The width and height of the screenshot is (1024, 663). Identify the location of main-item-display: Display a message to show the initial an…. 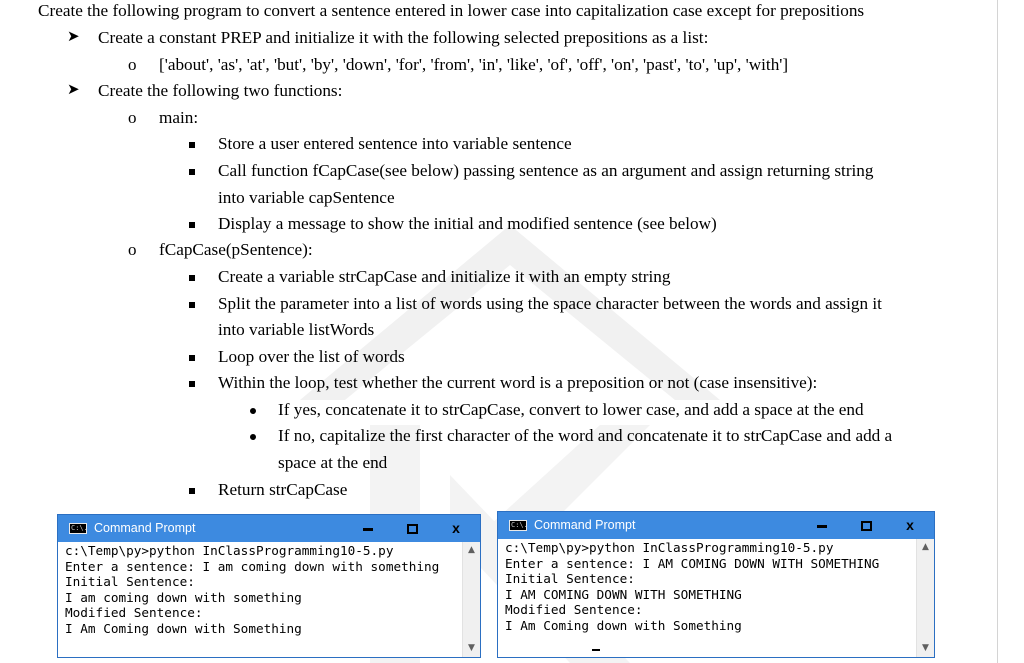
(467, 223).